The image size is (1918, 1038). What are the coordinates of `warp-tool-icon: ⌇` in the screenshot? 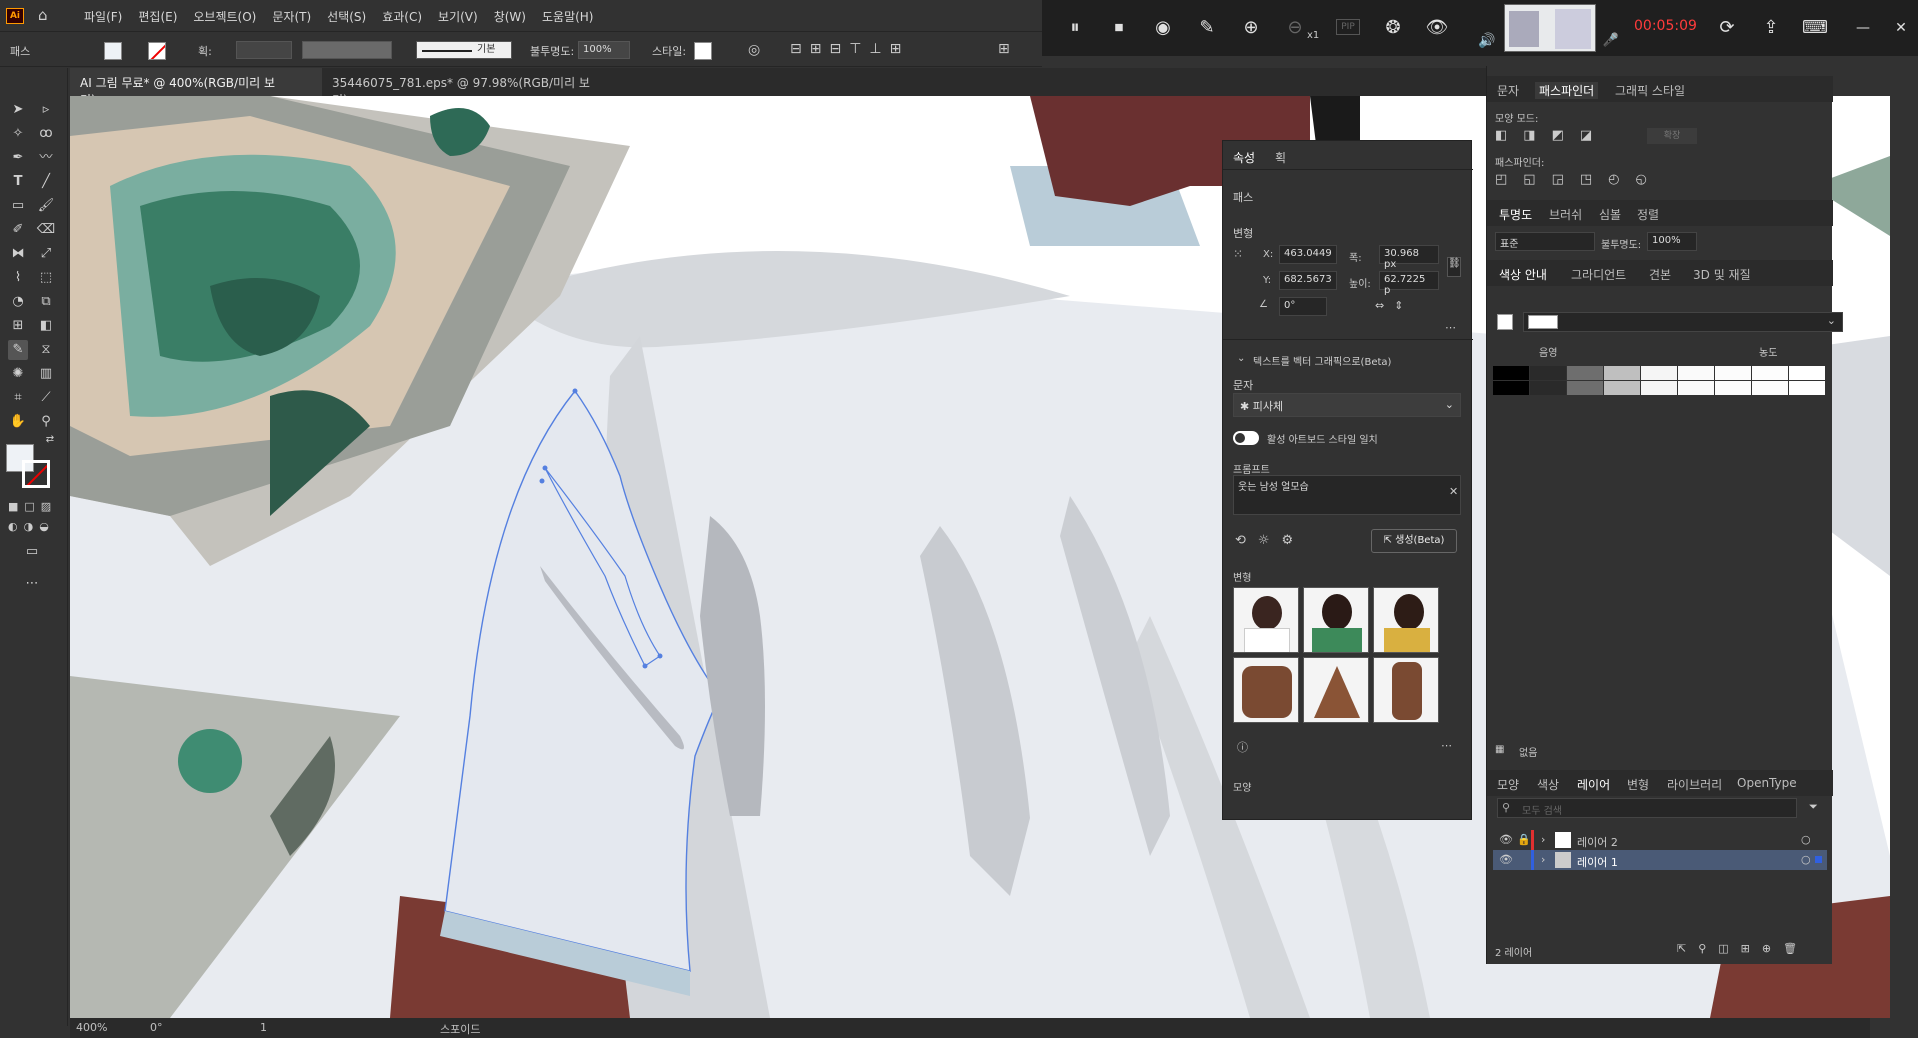 It's located at (18, 278).